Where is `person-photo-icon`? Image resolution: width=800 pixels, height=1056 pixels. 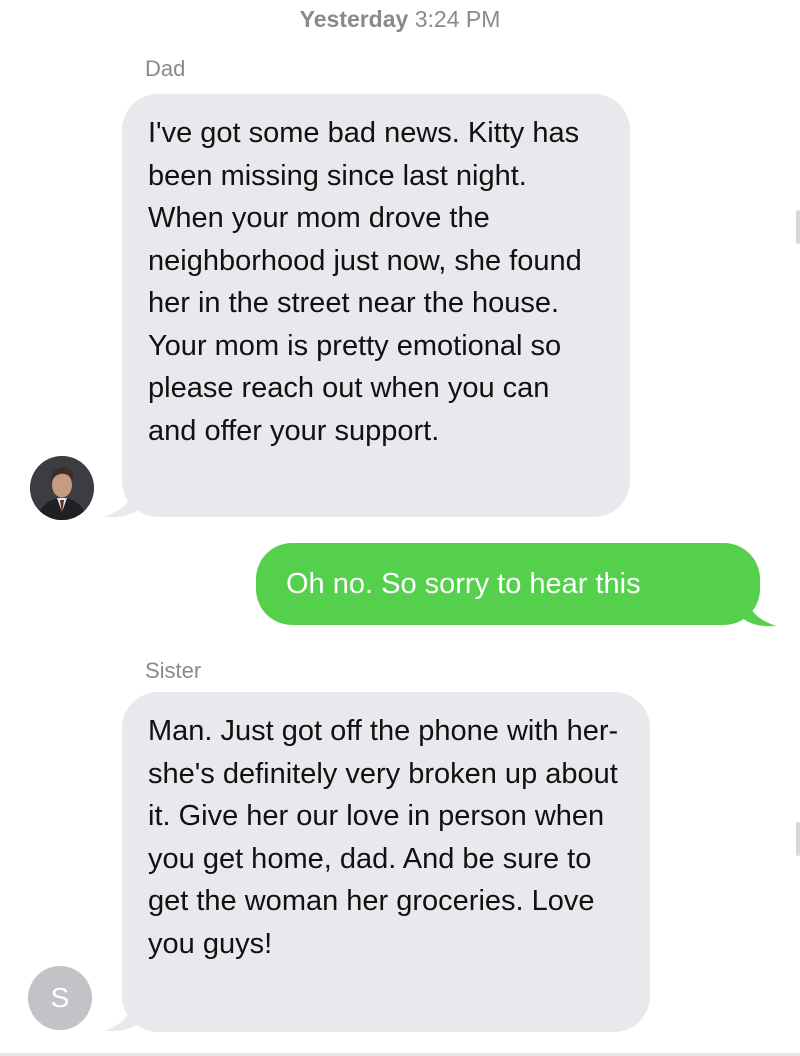 person-photo-icon is located at coordinates (62, 488).